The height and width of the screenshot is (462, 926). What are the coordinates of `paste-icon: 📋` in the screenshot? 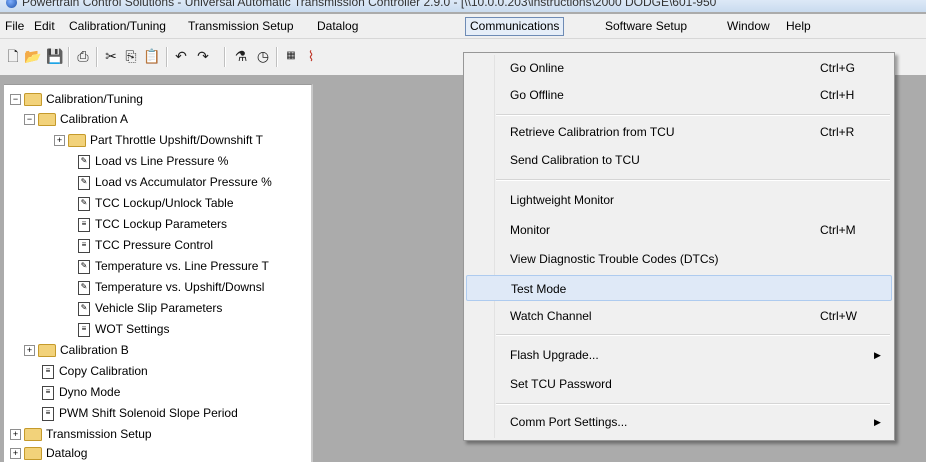 It's located at (152, 56).